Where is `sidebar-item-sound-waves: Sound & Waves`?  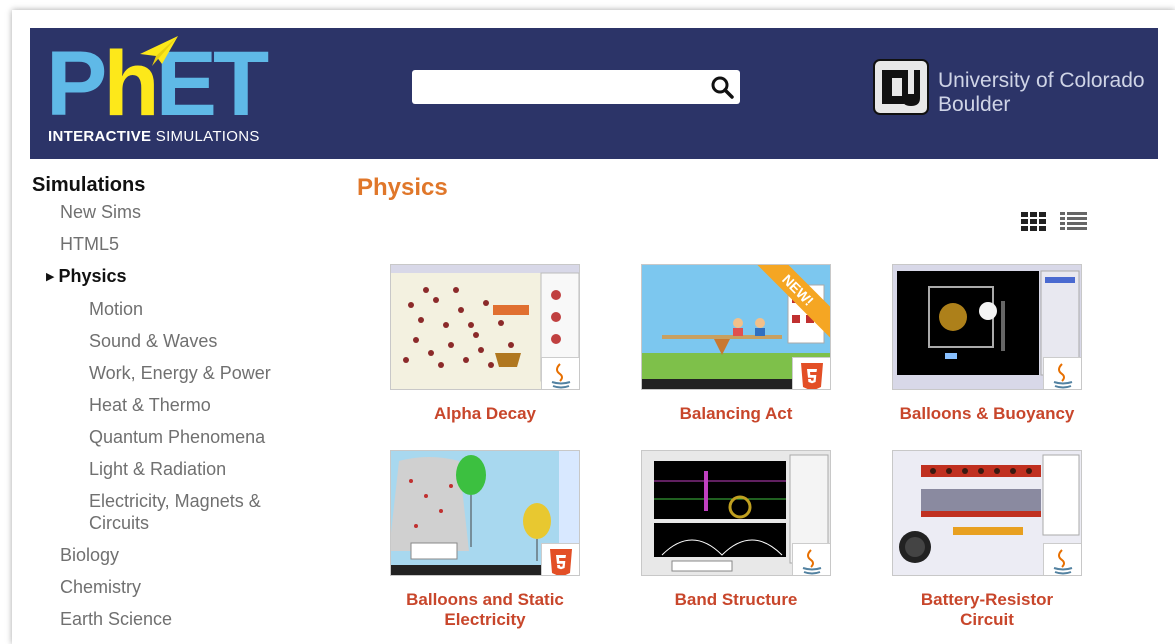 sidebar-item-sound-waves: Sound & Waves is located at coordinates (210, 341).